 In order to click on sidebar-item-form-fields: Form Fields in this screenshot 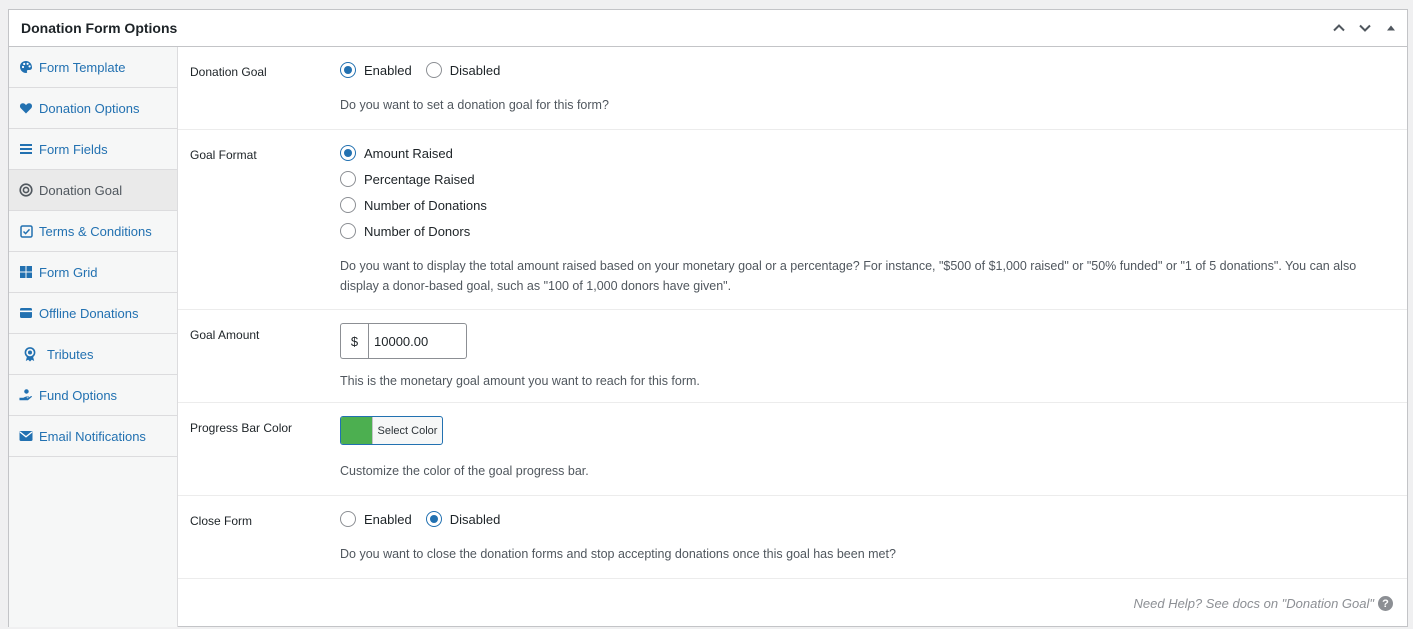, I will do `click(93, 149)`.